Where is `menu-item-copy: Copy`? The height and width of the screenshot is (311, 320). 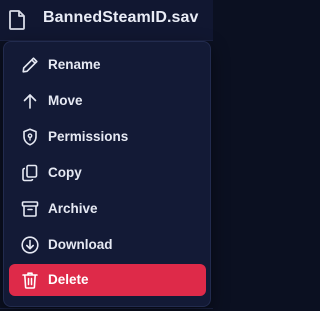
menu-item-copy: Copy is located at coordinates (107, 173).